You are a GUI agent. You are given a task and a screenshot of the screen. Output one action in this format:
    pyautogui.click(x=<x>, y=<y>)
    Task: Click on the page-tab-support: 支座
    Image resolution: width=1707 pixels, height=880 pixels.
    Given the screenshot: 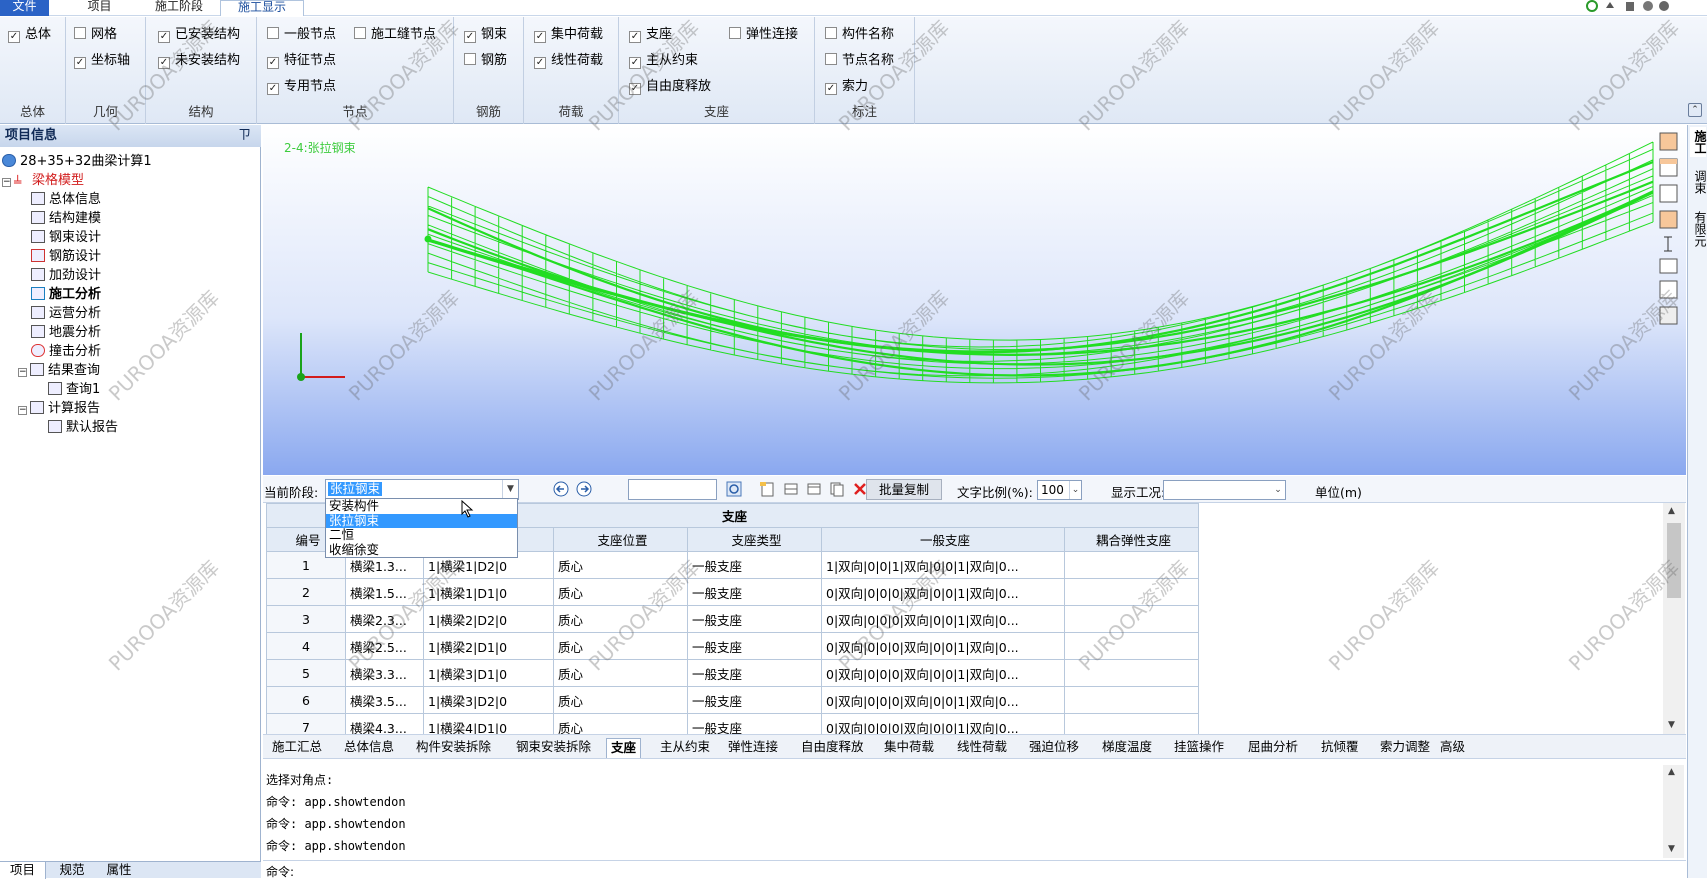 What is the action you would take?
    pyautogui.click(x=624, y=748)
    